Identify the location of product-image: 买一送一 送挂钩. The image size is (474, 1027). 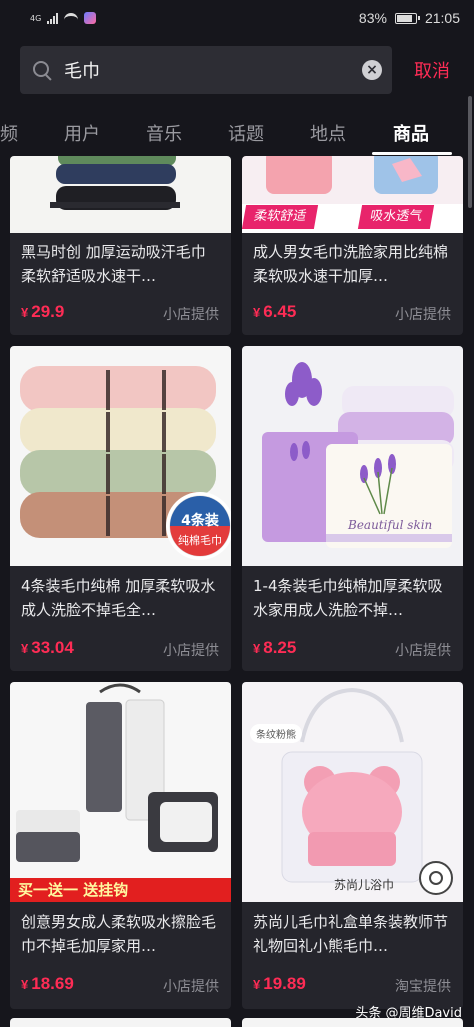
(120, 792).